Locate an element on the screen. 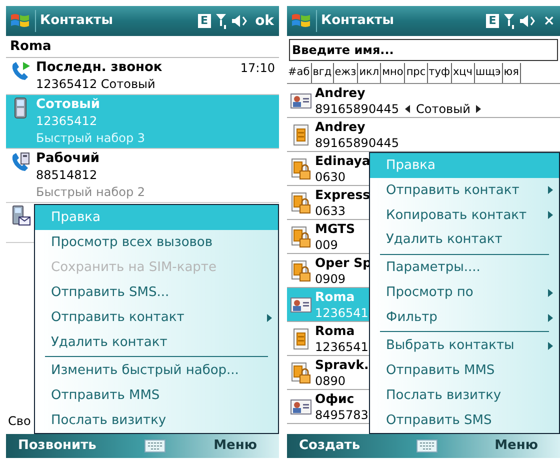 The width and height of the screenshot is (560, 460). phone-call-icon is located at coordinates (21, 71).